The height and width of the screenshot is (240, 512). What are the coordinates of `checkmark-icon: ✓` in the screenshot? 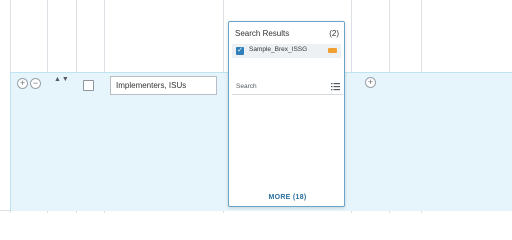 It's located at (240, 51).